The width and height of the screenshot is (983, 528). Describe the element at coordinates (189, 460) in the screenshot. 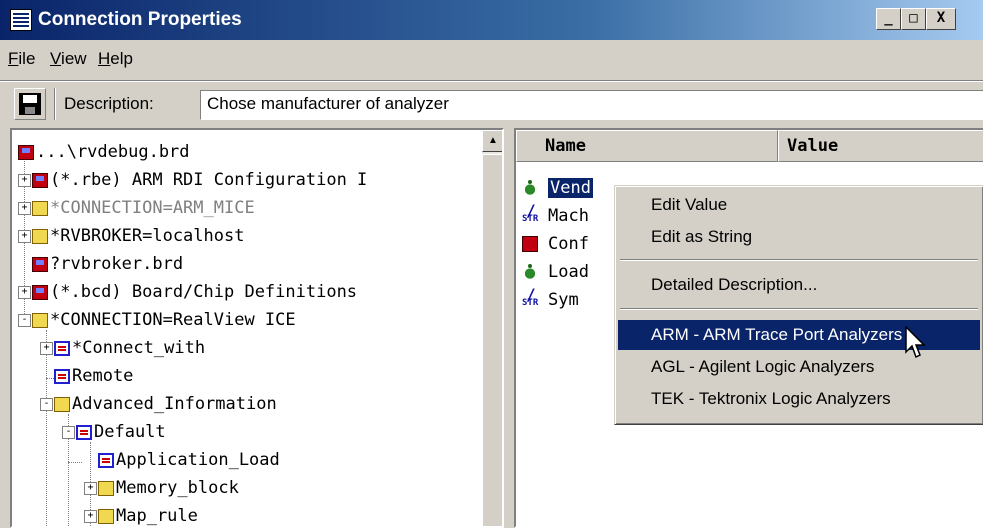

I see `tree-item-application-load: Application_Load` at that location.